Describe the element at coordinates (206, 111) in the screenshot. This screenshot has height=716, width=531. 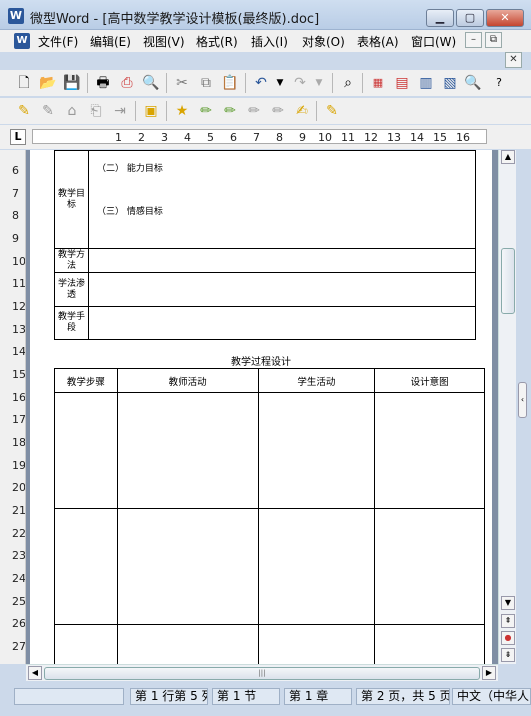
I see `pencil-green-icon: ✏` at that location.